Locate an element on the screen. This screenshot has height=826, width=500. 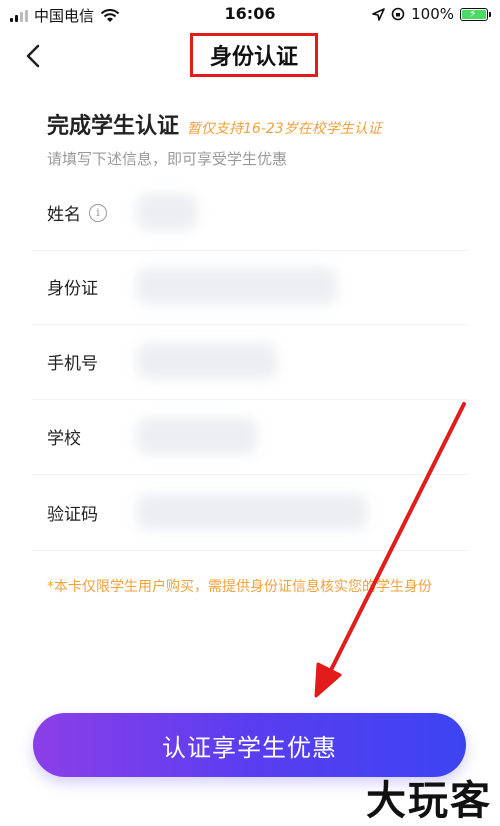
phone-input is located at coordinates (207, 361).